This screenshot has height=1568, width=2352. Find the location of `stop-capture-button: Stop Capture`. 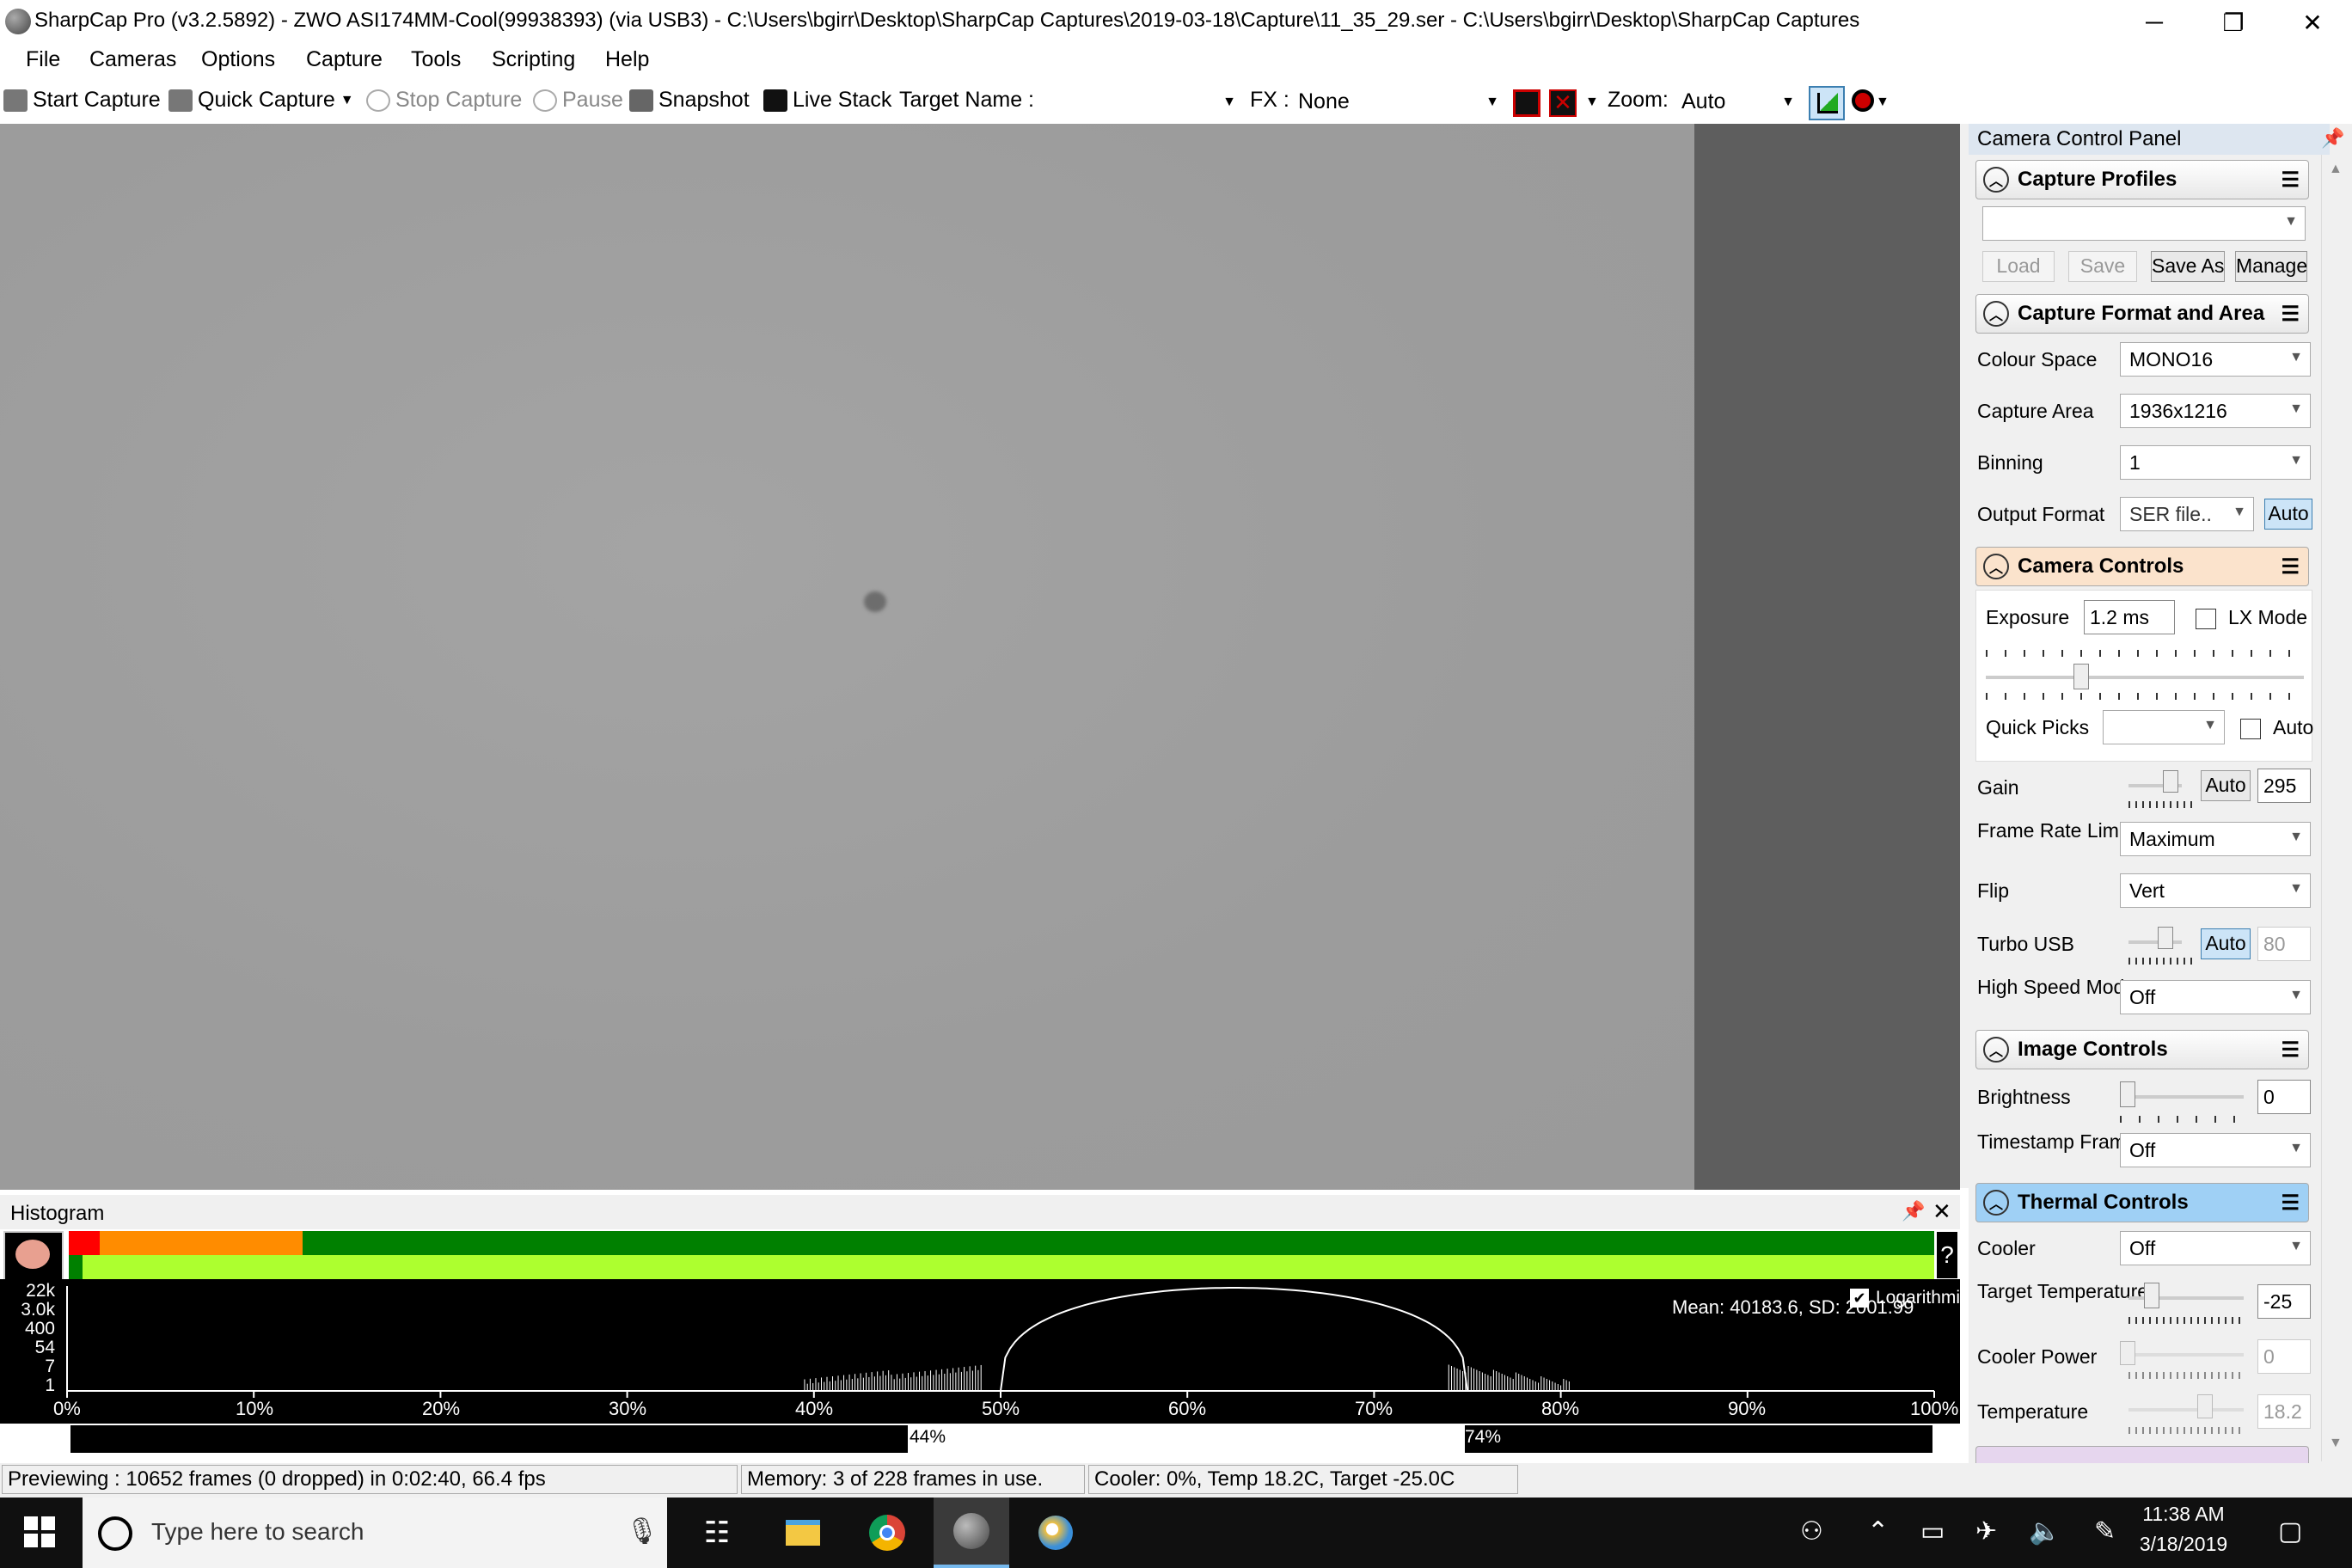

stop-capture-button: Stop Capture is located at coordinates (444, 100).